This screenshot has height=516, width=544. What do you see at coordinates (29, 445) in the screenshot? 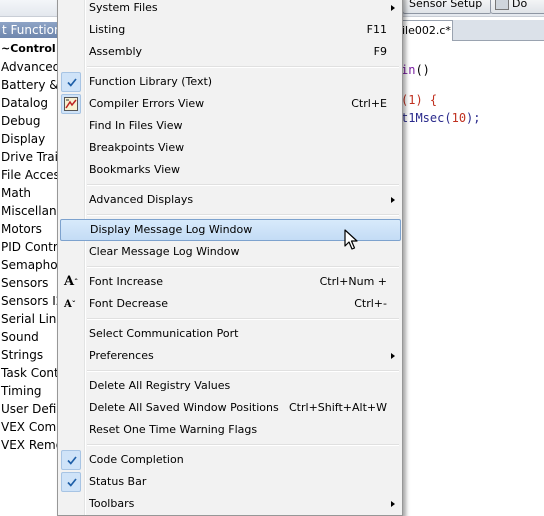
I see `function-category-item: VEX Remot` at bounding box center [29, 445].